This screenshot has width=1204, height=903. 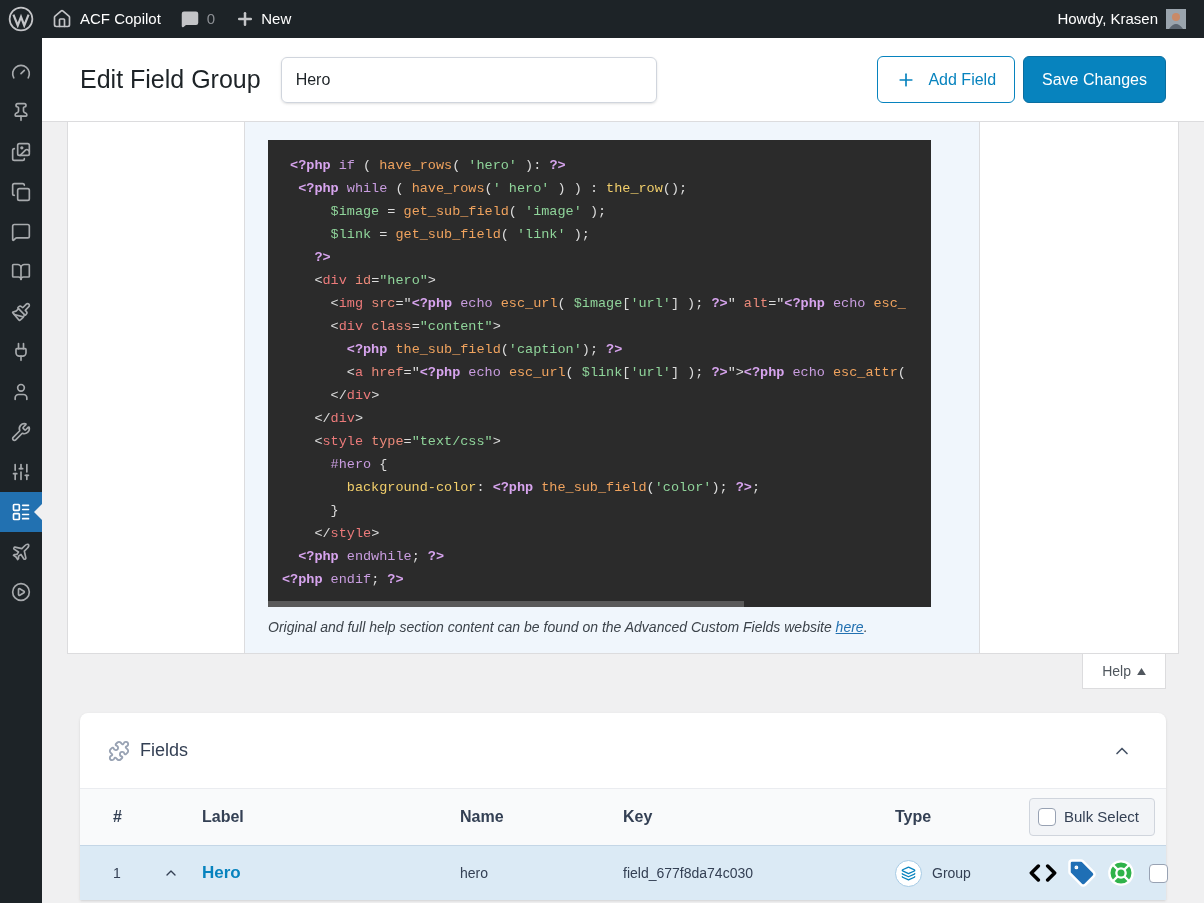 What do you see at coordinates (21, 392) in the screenshot?
I see `user-icon` at bounding box center [21, 392].